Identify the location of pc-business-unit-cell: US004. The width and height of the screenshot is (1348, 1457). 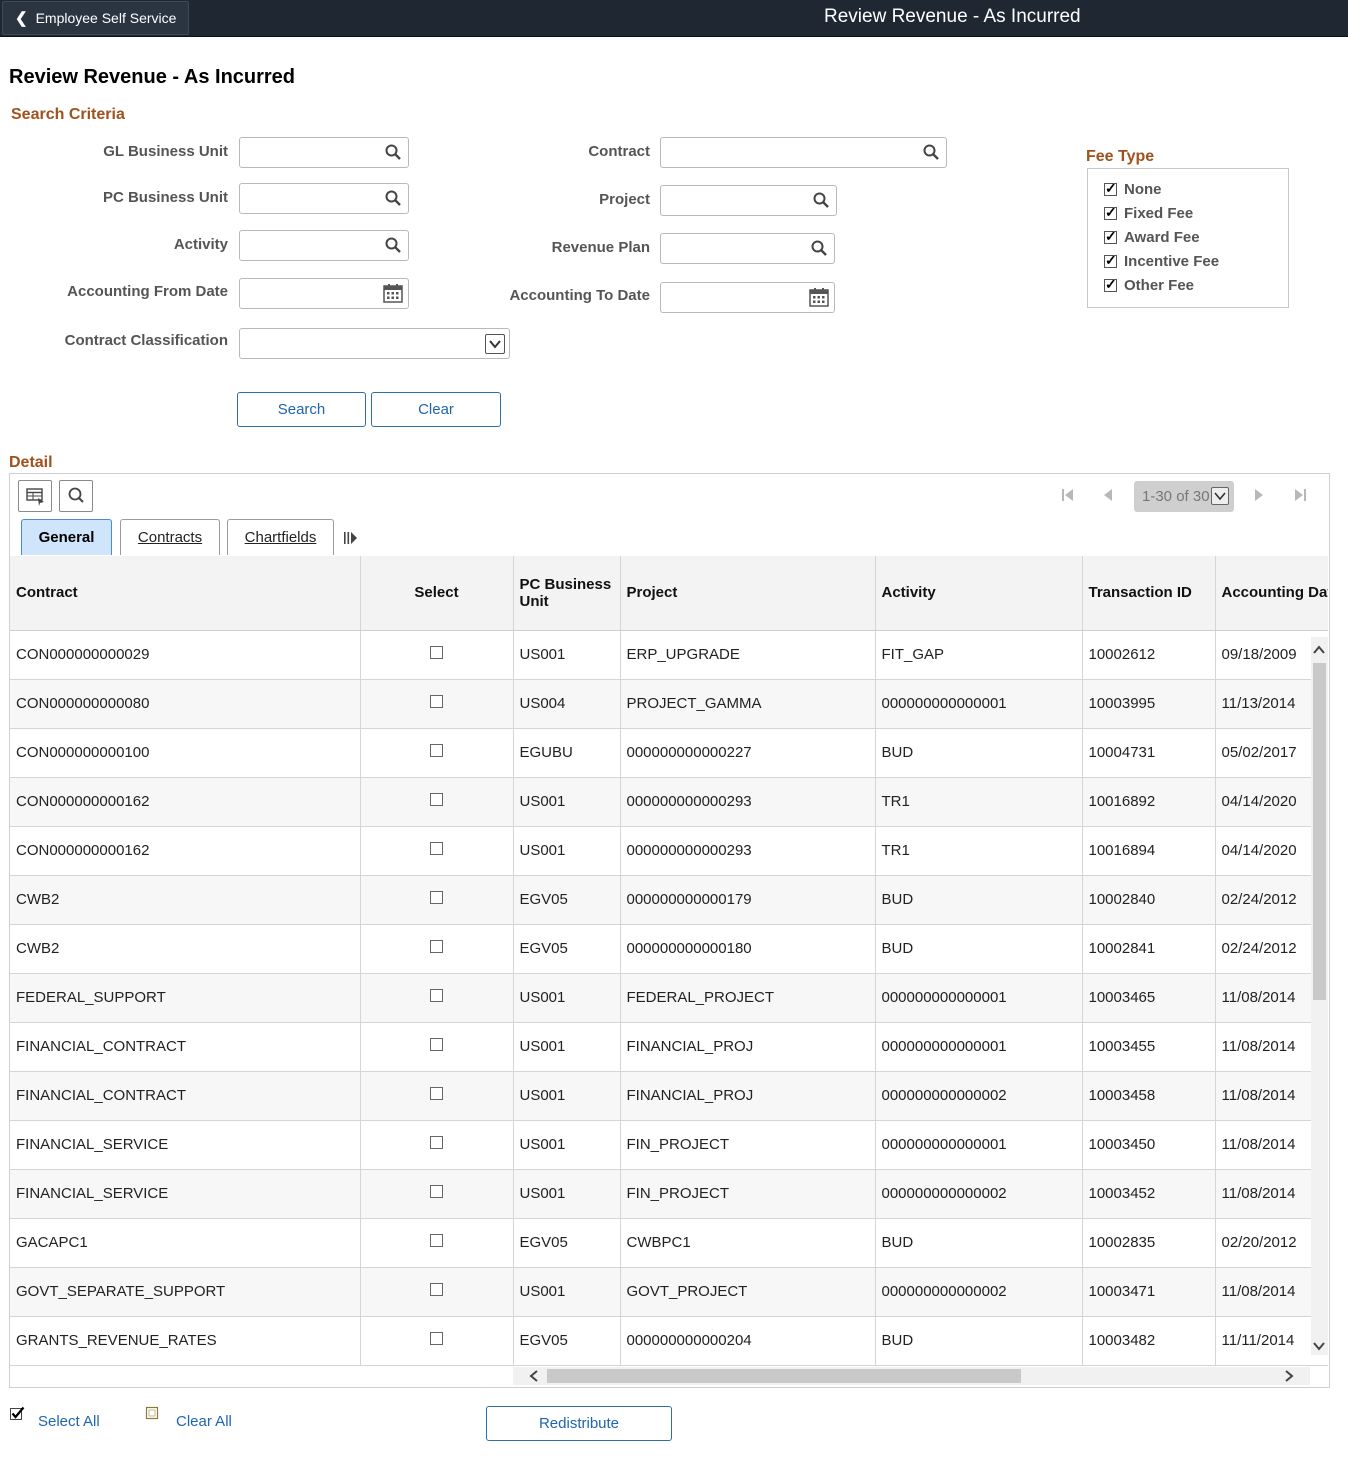
(567, 704).